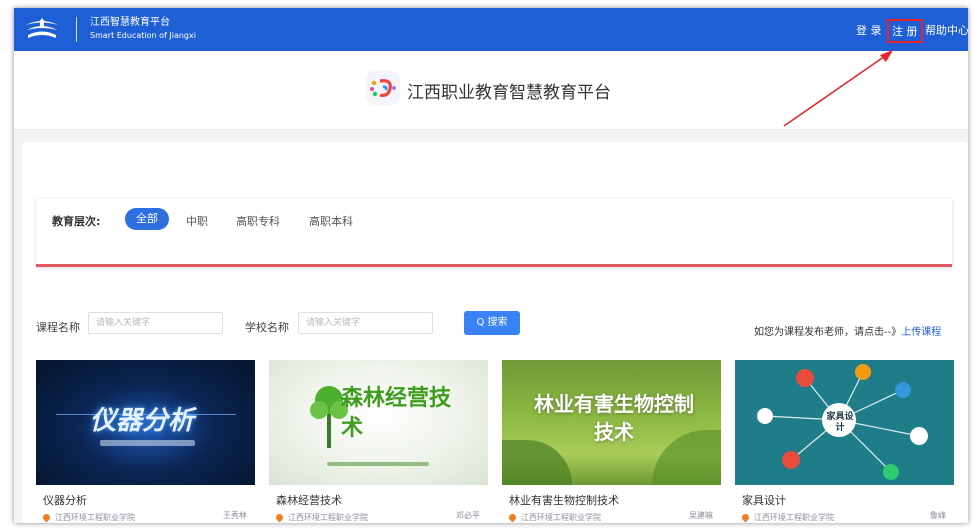 This screenshot has width=974, height=531. I want to click on course-thumbnail: 森林经营技术, so click(378, 422).